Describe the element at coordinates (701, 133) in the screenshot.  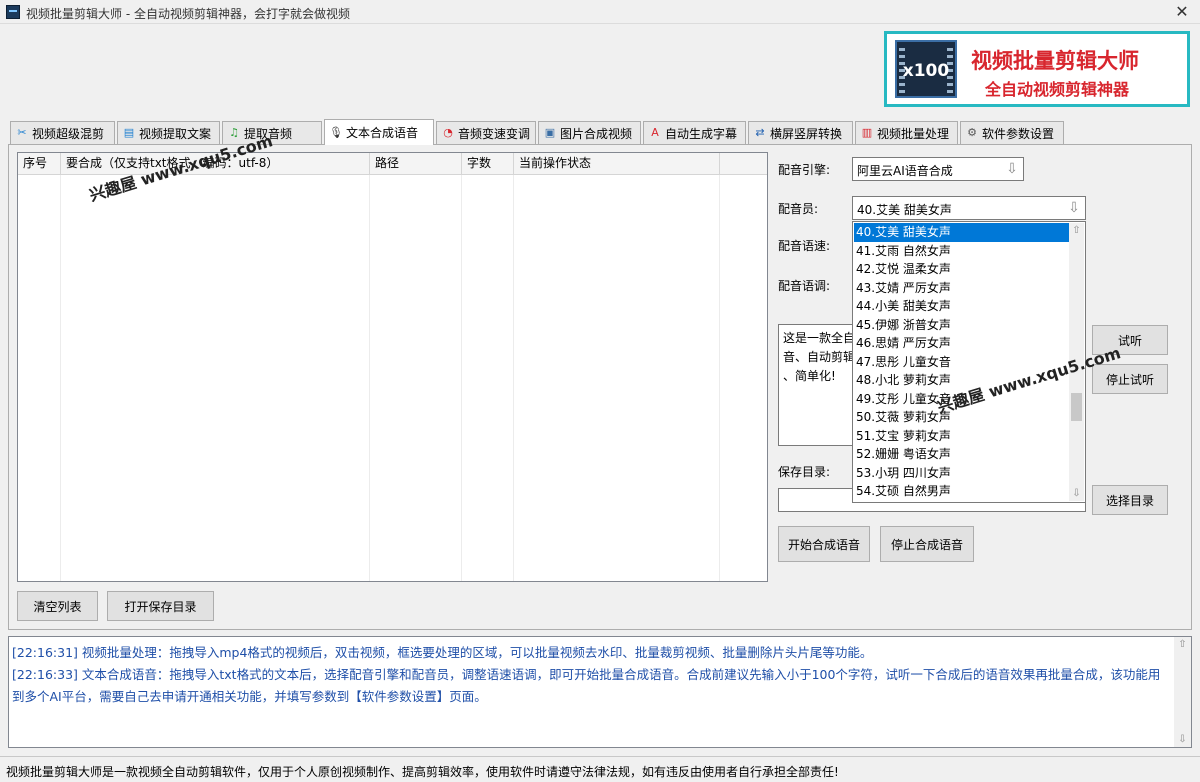
I see `tab-label: 自动生成字幕` at that location.